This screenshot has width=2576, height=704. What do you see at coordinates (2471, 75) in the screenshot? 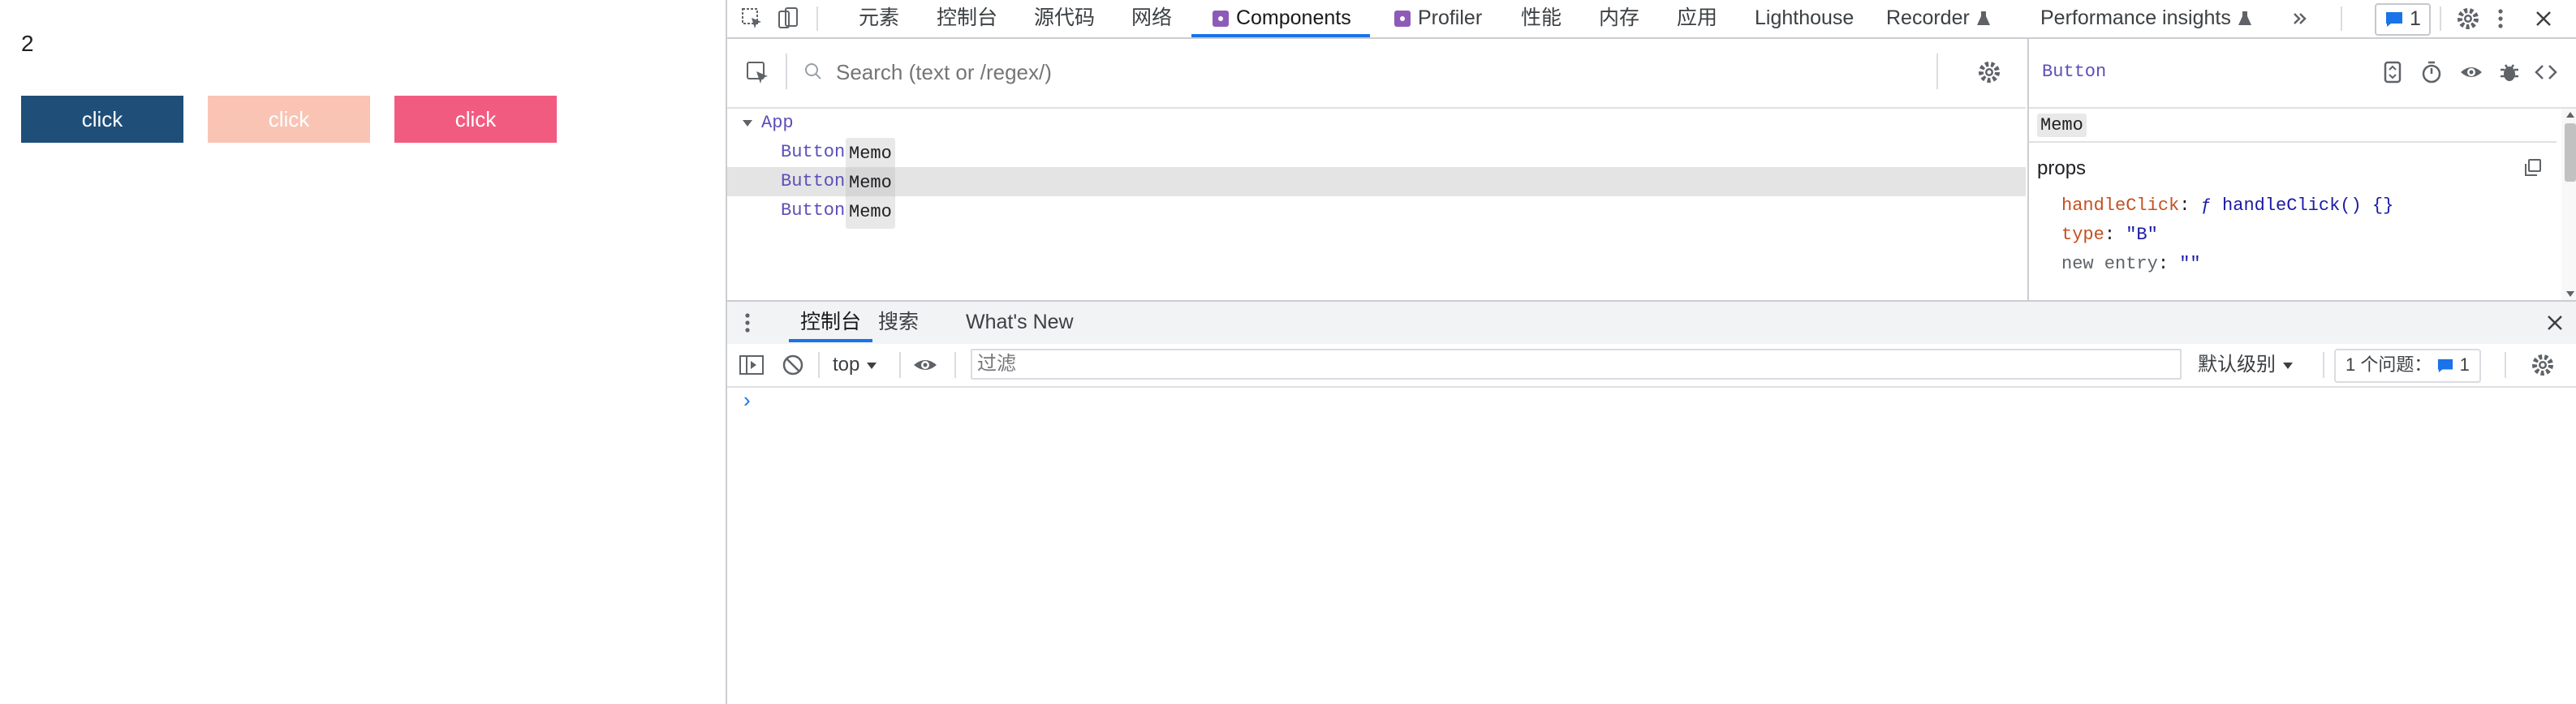
I see `eye-icon` at bounding box center [2471, 75].